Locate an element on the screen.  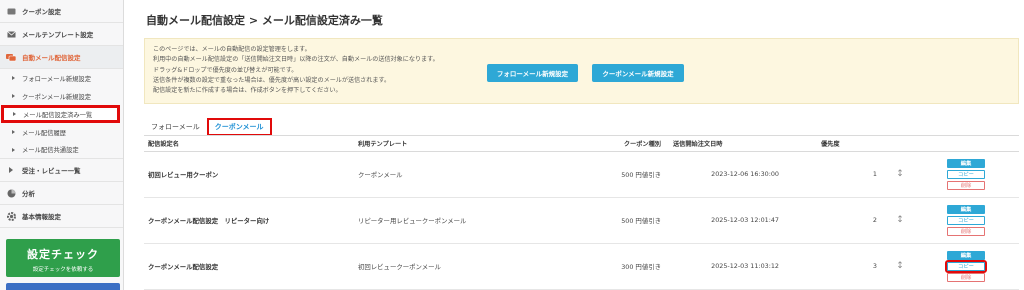
sidebar-item-auto-mail: 自動メール配信設定 is located at coordinates (61, 57).